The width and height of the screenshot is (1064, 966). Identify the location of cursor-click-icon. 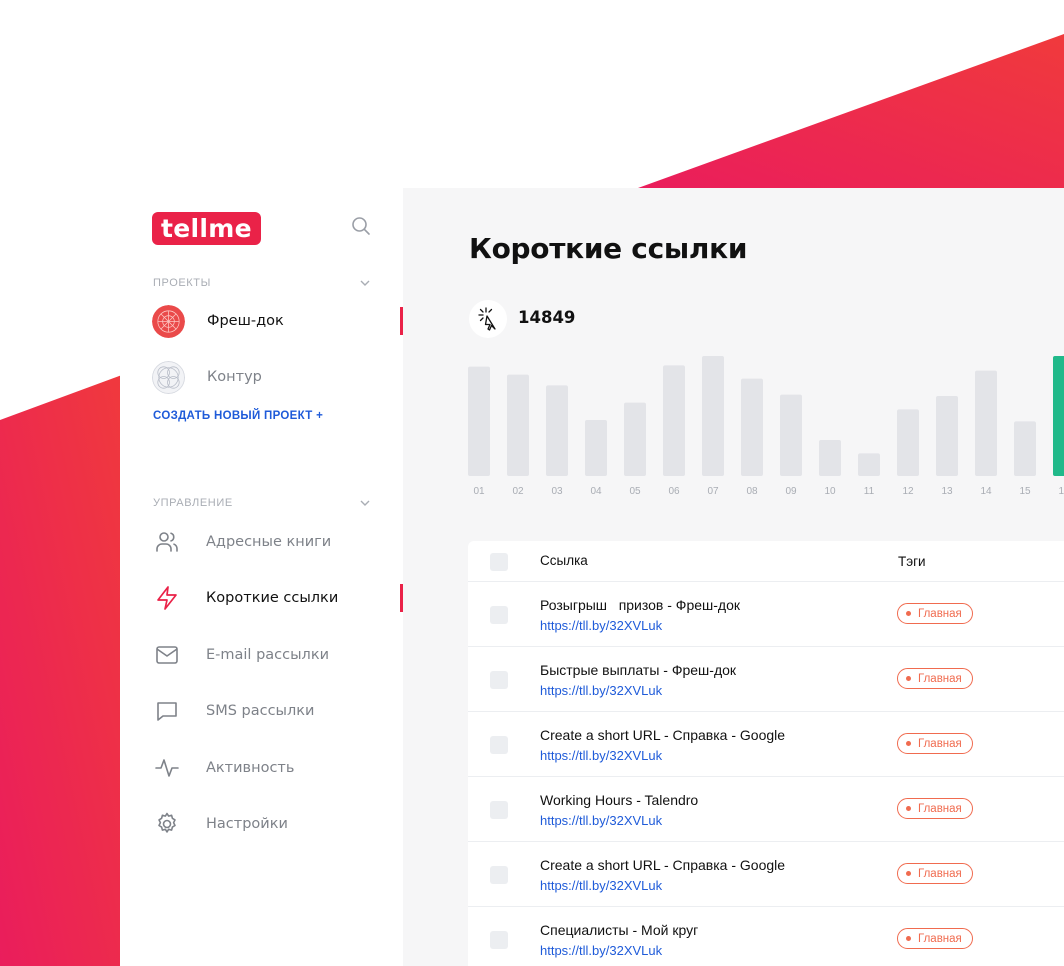
(487, 319).